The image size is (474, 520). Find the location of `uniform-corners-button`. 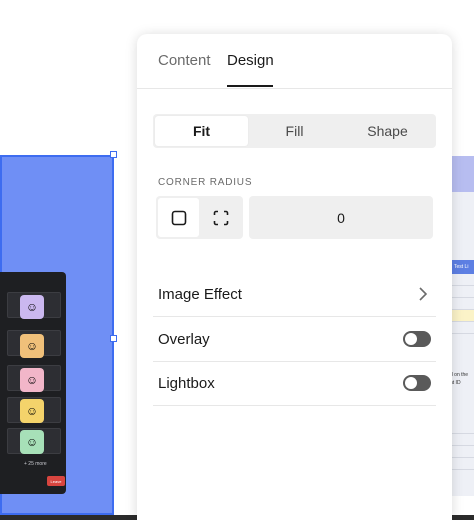

uniform-corners-button is located at coordinates (178, 217).